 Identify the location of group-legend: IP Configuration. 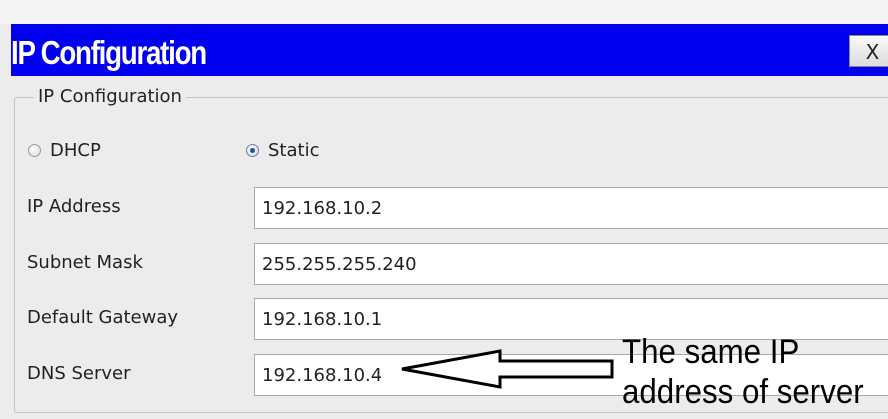
(110, 97).